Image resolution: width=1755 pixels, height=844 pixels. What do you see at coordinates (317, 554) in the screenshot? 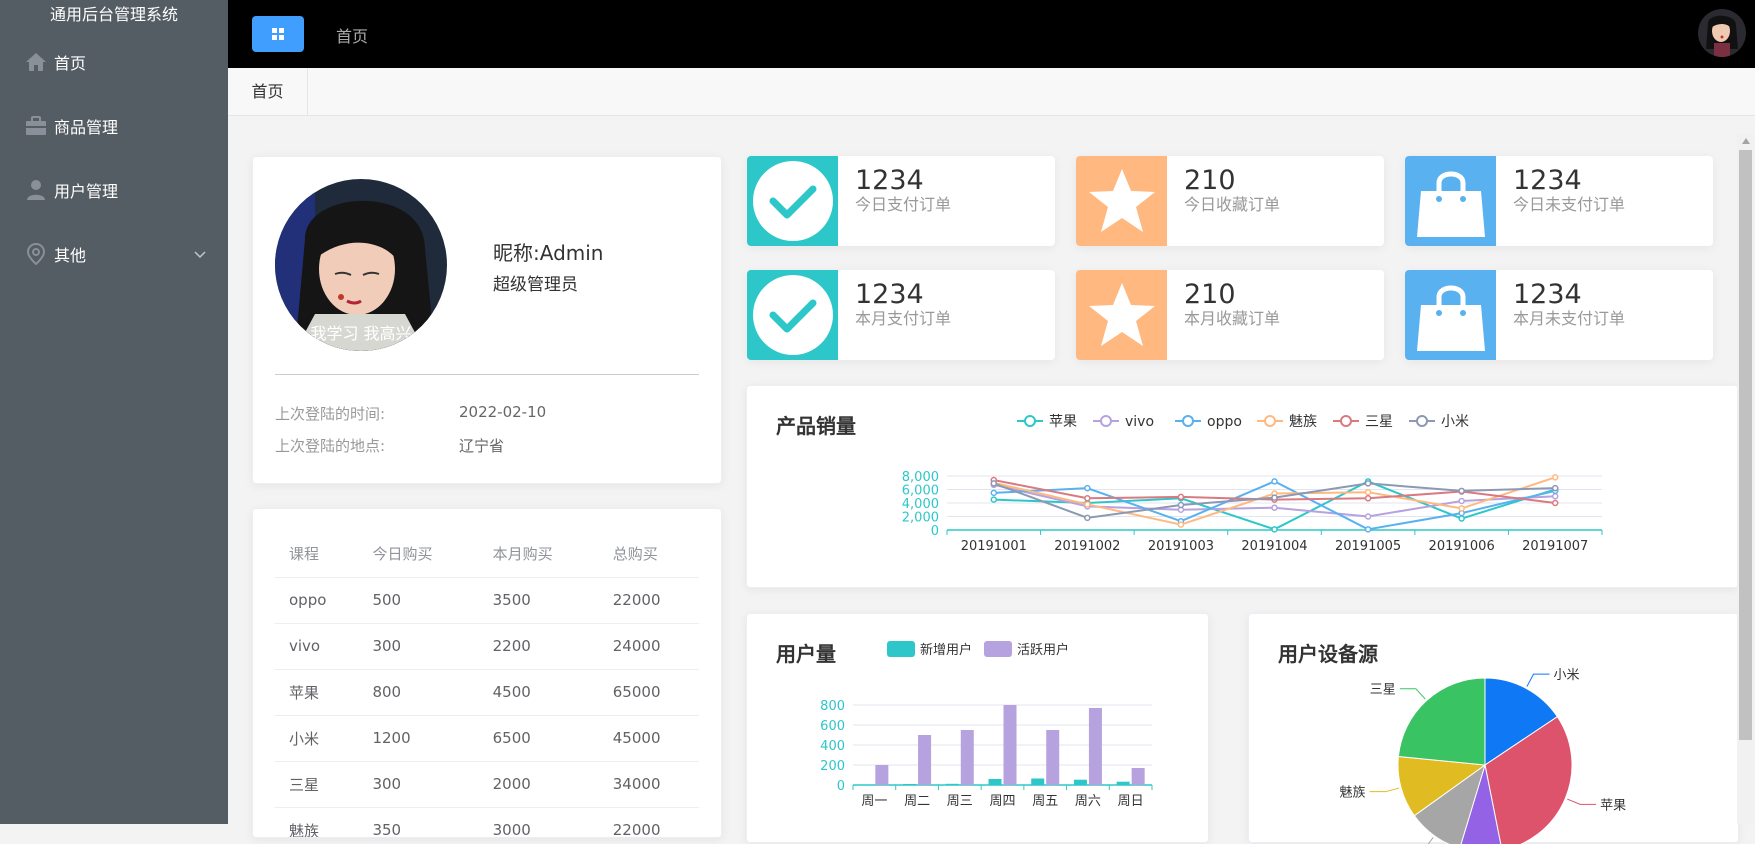
I see `column-header: 课程` at bounding box center [317, 554].